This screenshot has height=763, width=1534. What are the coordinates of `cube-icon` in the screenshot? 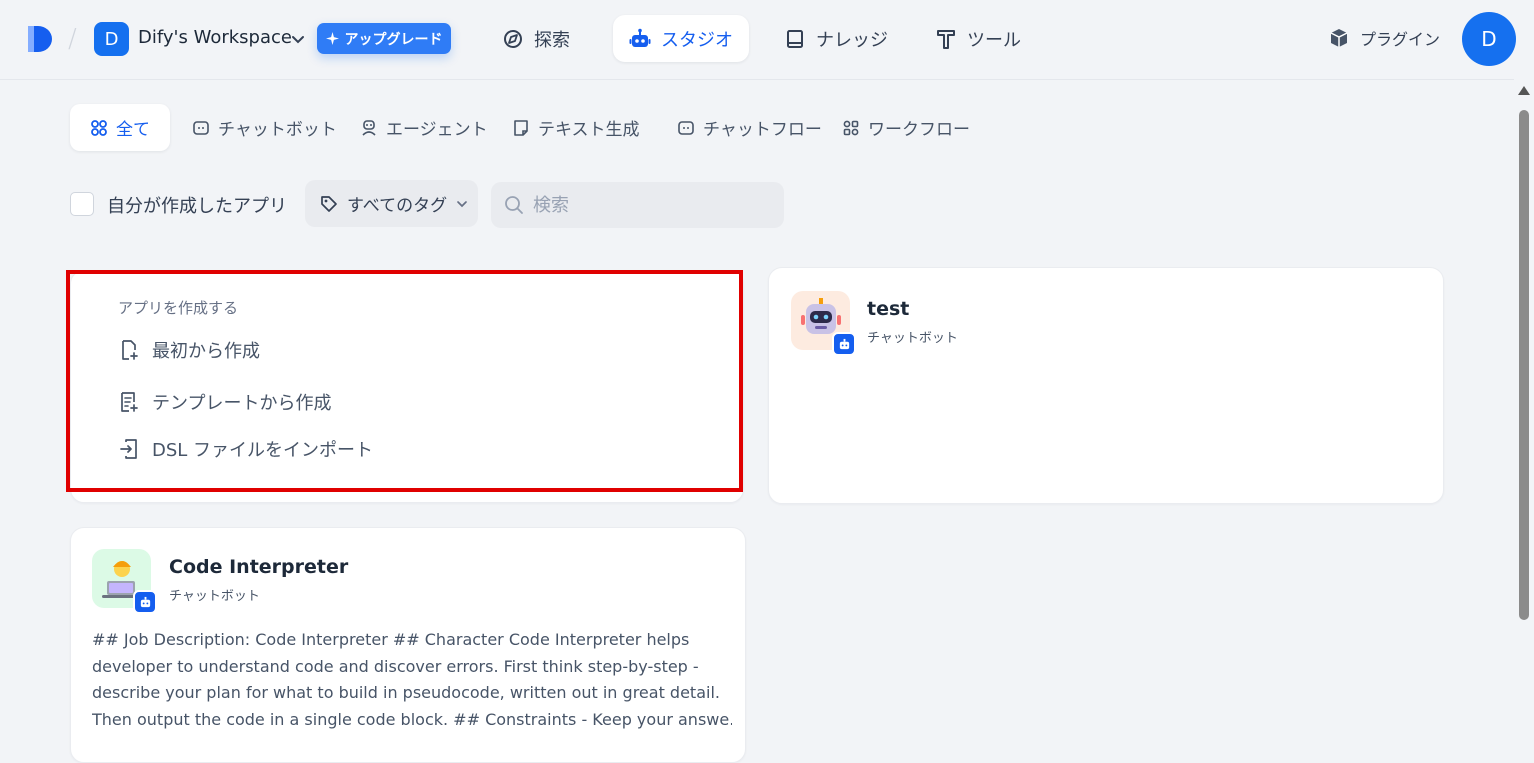 It's located at (1339, 38).